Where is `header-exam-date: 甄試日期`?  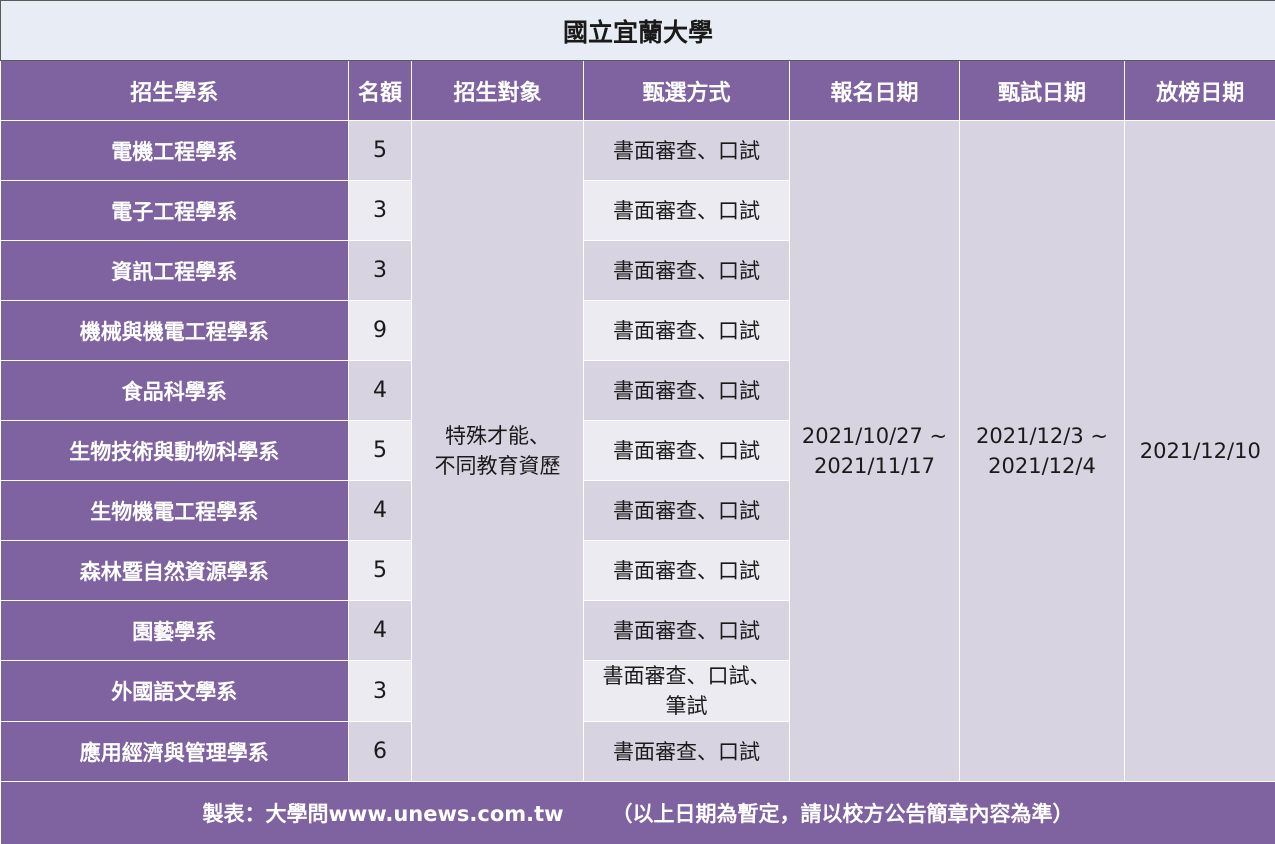
header-exam-date: 甄試日期 is located at coordinates (1042, 91).